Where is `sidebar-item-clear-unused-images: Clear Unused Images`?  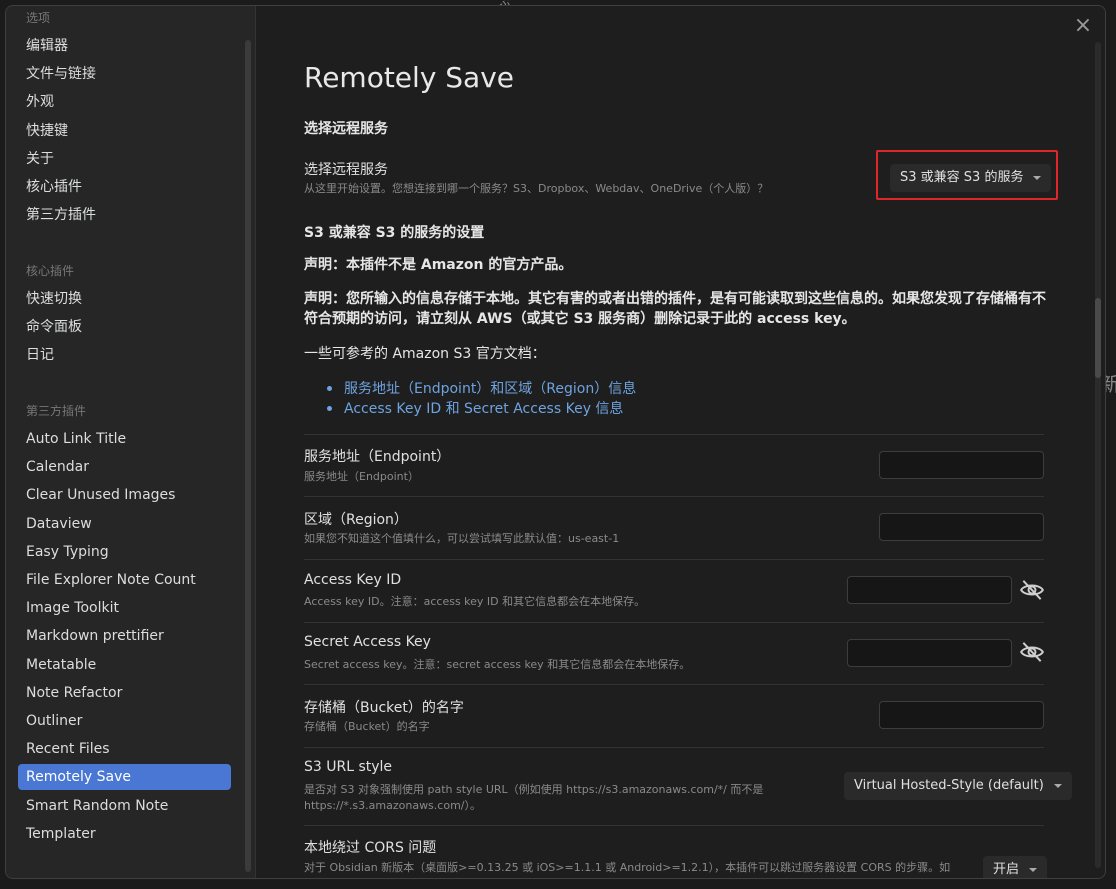
sidebar-item-clear-unused-images: Clear Unused Images is located at coordinates (124, 495).